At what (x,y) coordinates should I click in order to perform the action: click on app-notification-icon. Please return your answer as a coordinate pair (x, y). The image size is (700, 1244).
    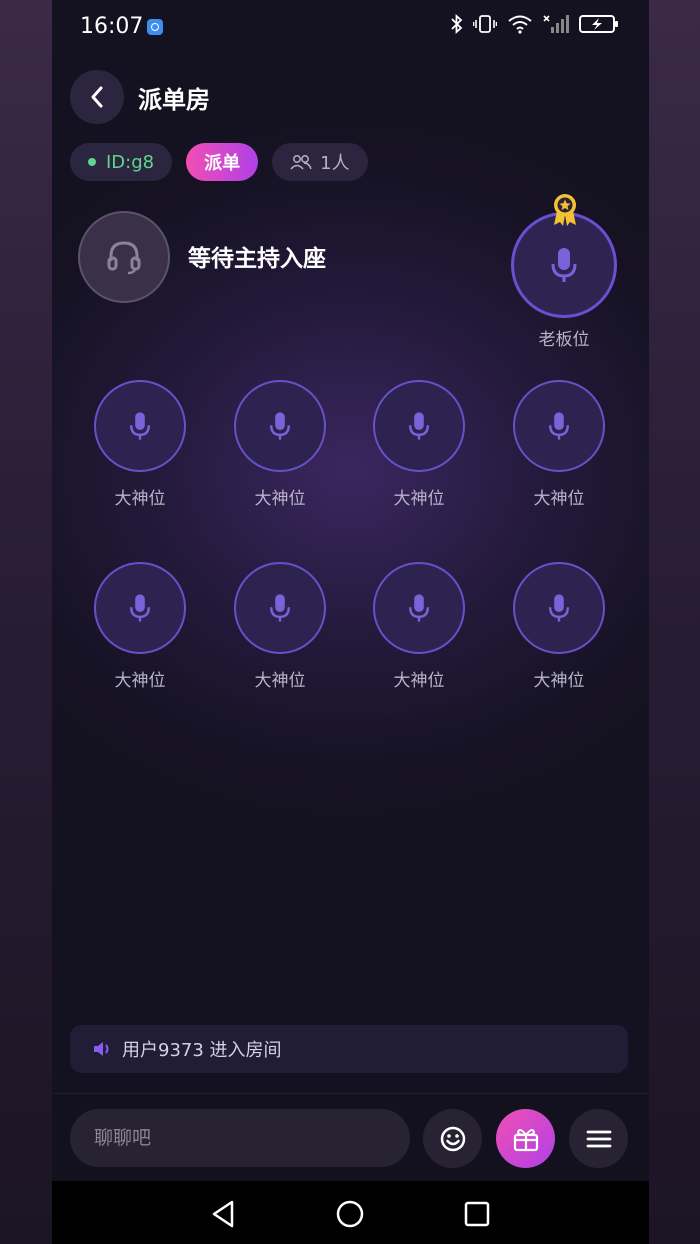
    Looking at the image, I should click on (155, 27).